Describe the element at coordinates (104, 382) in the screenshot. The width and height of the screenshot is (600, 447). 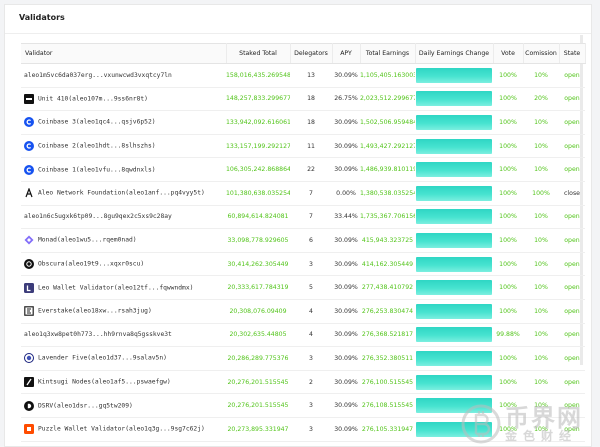
I see `validator-name: Kintsugi Nodes(aleo1af5...pswaefgw)` at that location.